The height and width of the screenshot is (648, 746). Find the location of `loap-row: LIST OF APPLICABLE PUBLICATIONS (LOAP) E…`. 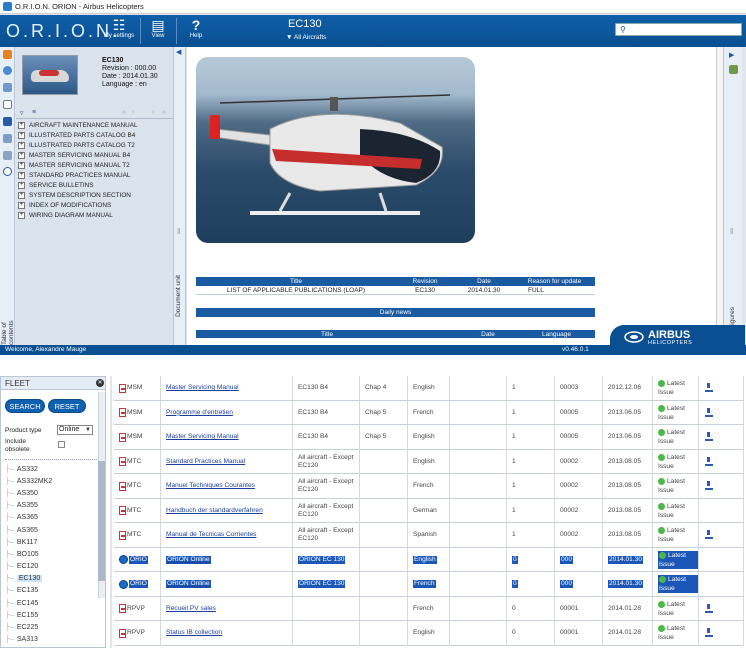

loap-row: LIST OF APPLICABLE PUBLICATIONS (LOAP) E… is located at coordinates (395, 290).